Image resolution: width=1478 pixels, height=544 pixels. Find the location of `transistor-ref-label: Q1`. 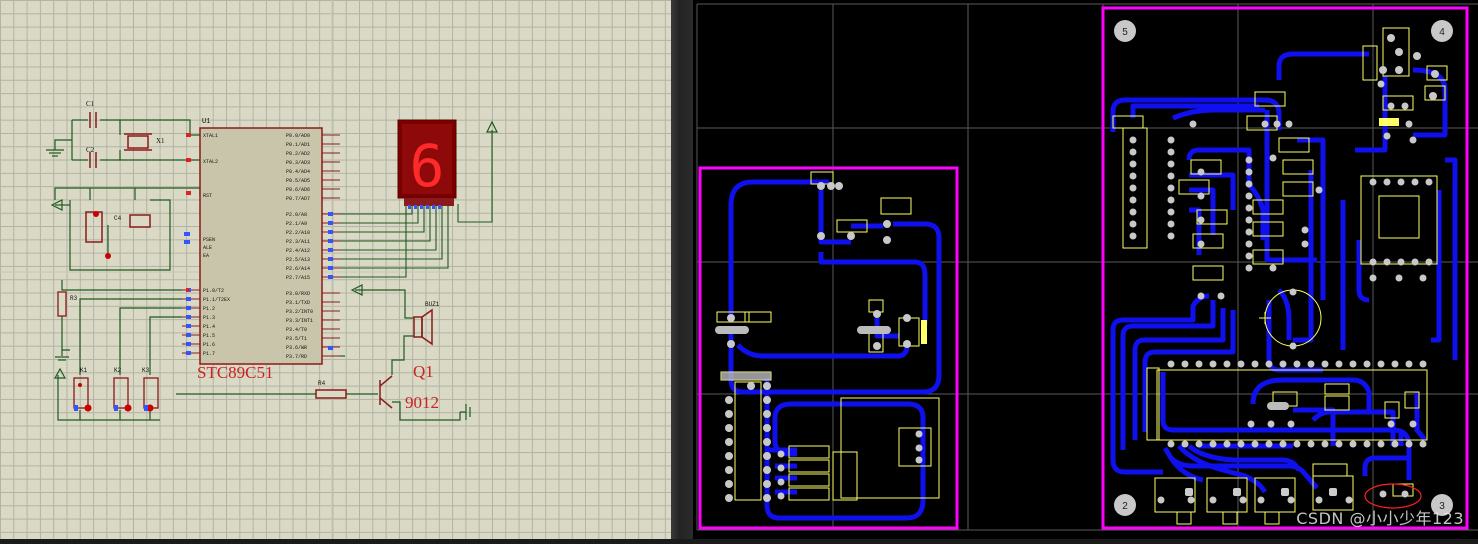

transistor-ref-label: Q1 is located at coordinates (423, 371).